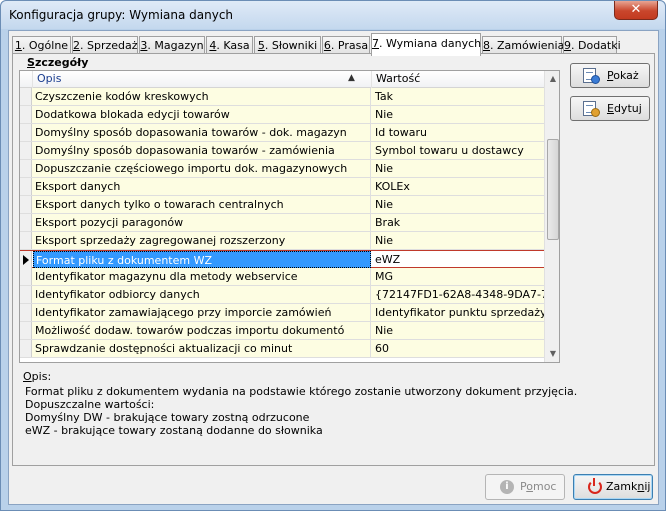 This screenshot has height=511, width=666. What do you see at coordinates (527, 45) in the screenshot?
I see `tab-label: . Zamówienia` at bounding box center [527, 45].